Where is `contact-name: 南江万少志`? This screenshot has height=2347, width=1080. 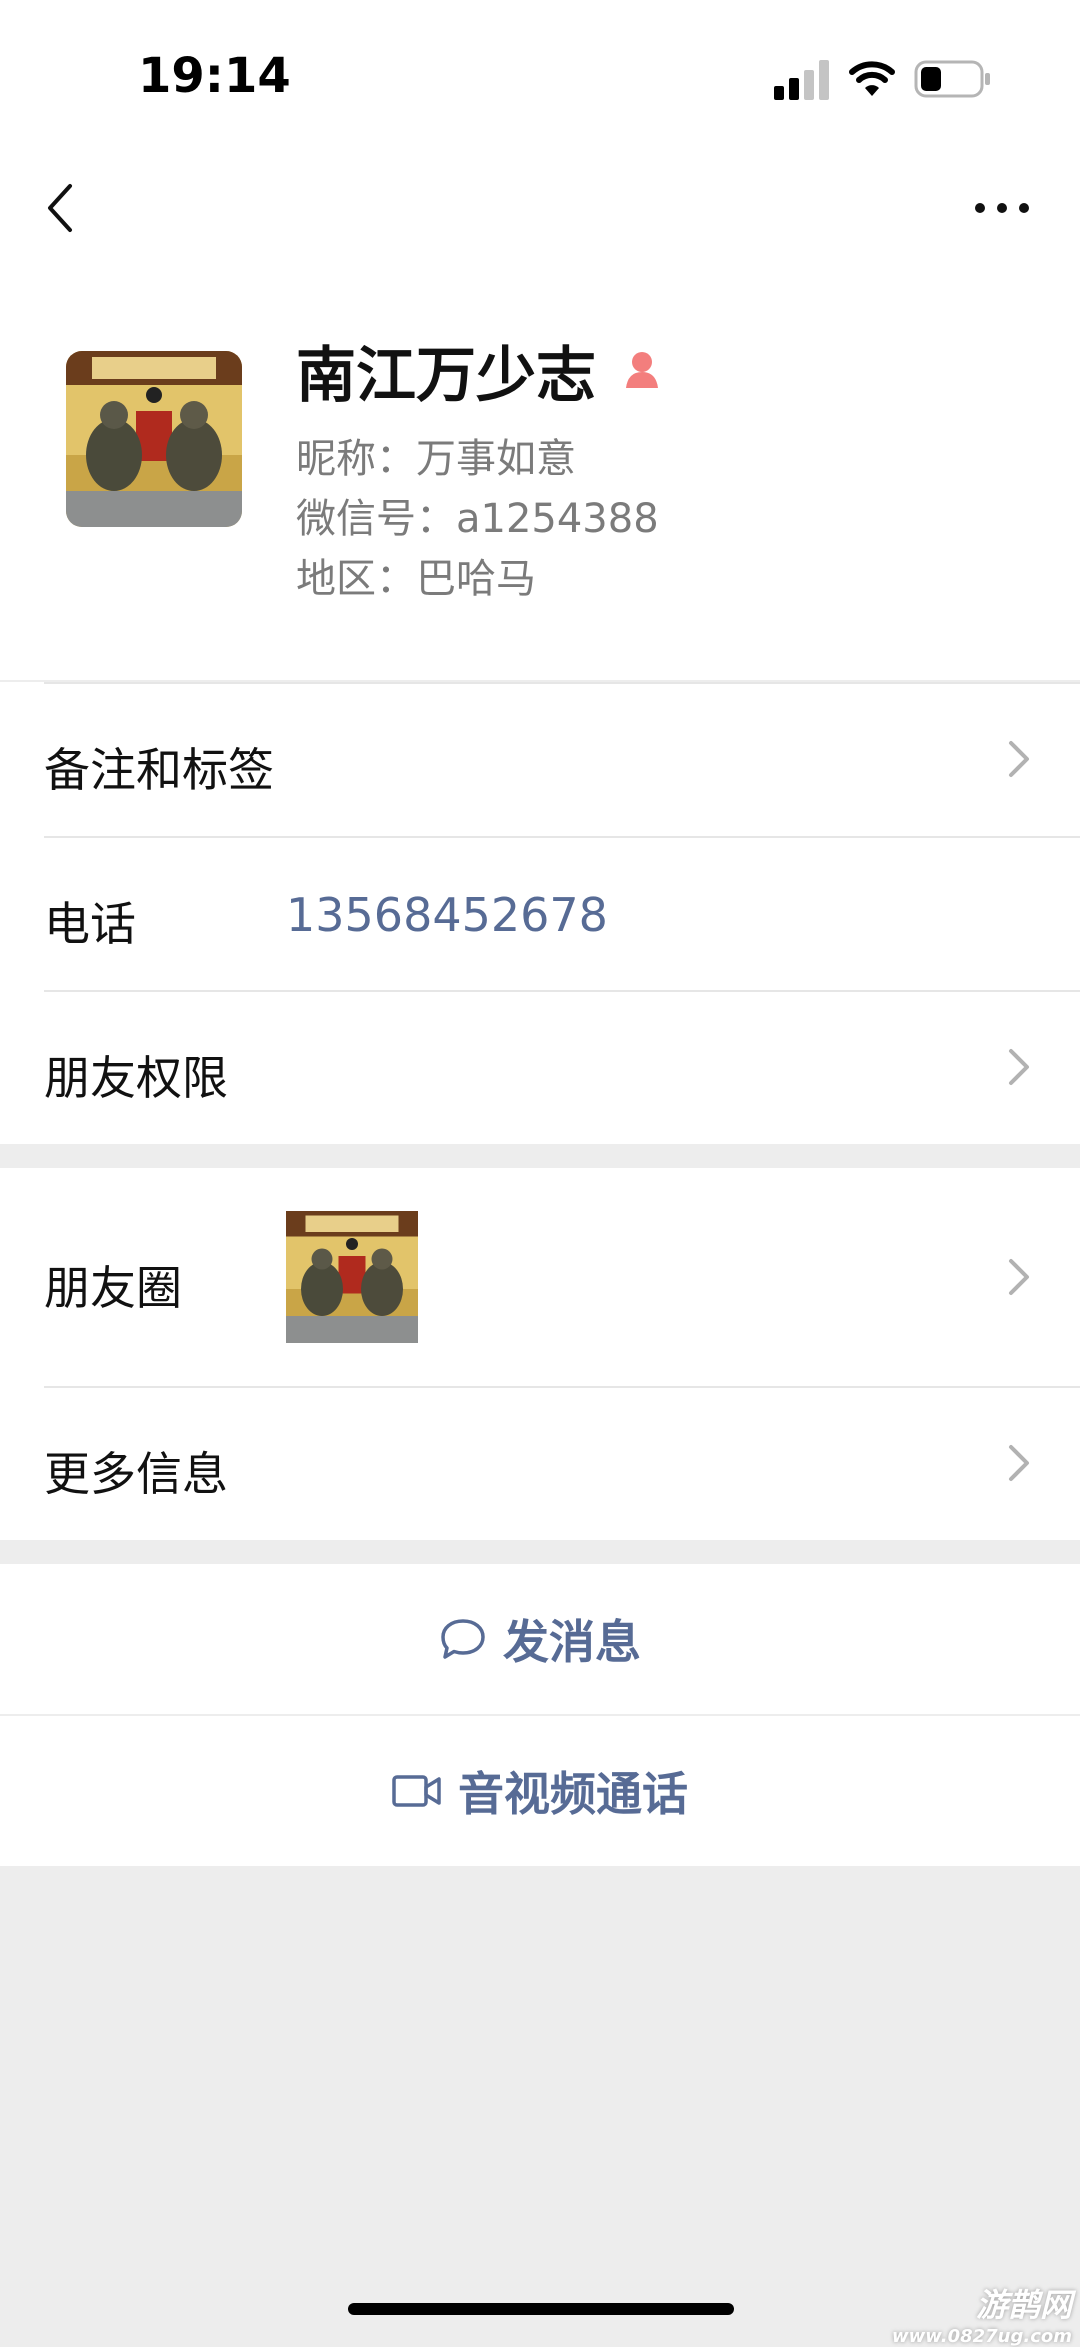
contact-name: 南江万少志 is located at coordinates (446, 375).